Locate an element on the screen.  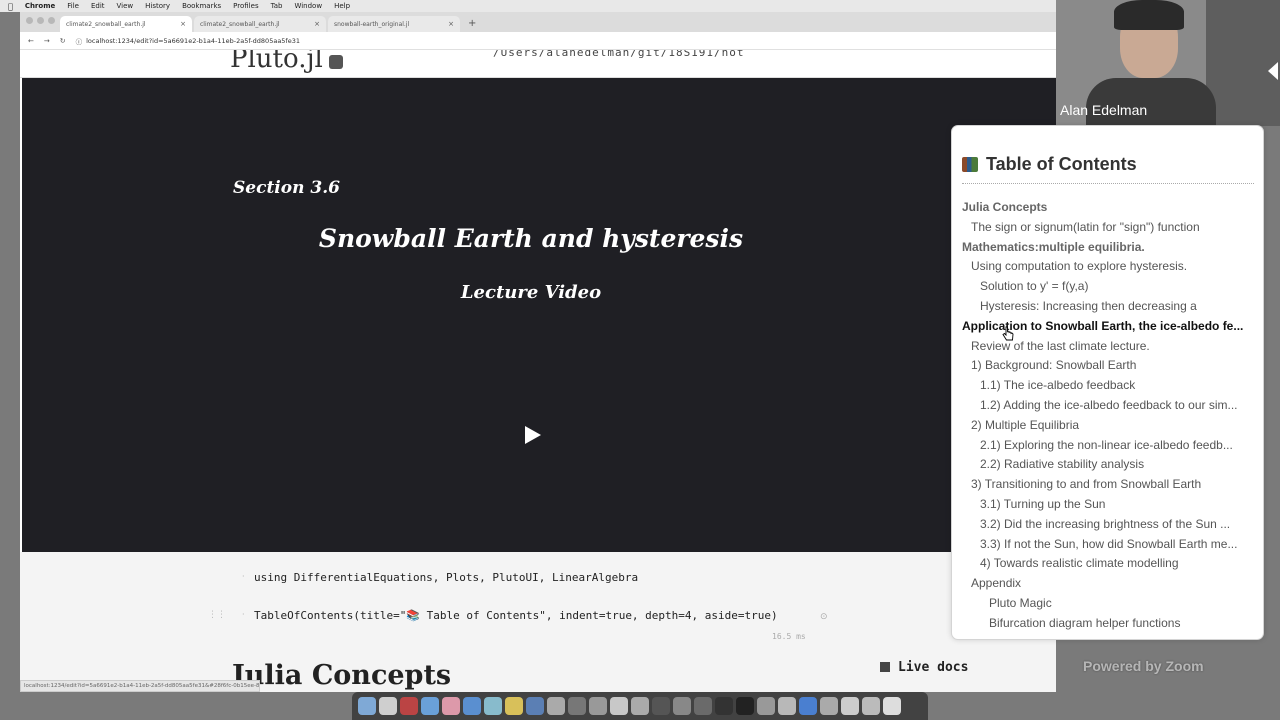
toc-item: Bifurcation diagram helper functions is located at coordinates (1112, 624).